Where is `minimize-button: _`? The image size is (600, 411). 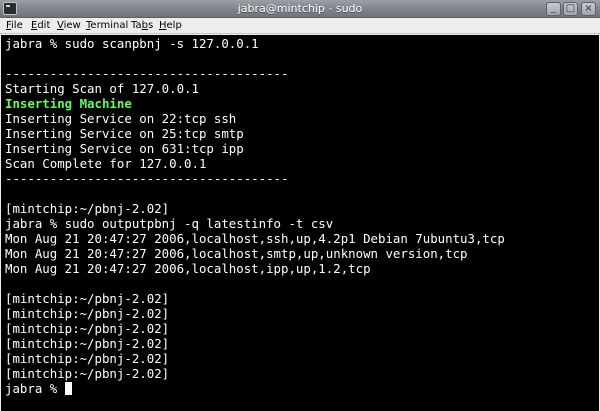
minimize-button: _ is located at coordinates (553, 9).